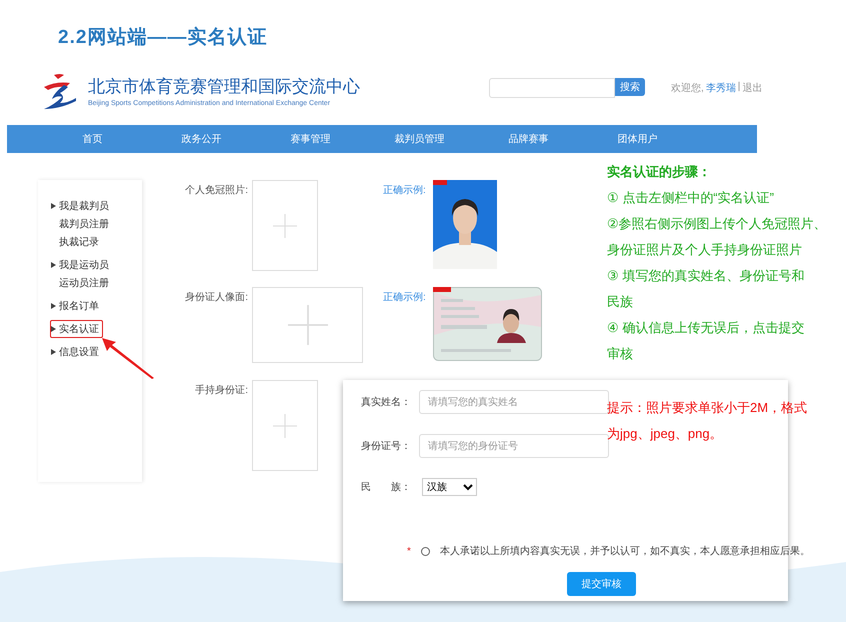 This screenshot has height=622, width=846. Describe the element at coordinates (81, 265) in the screenshot. I see `sidebar-item: 我是运动员` at that location.